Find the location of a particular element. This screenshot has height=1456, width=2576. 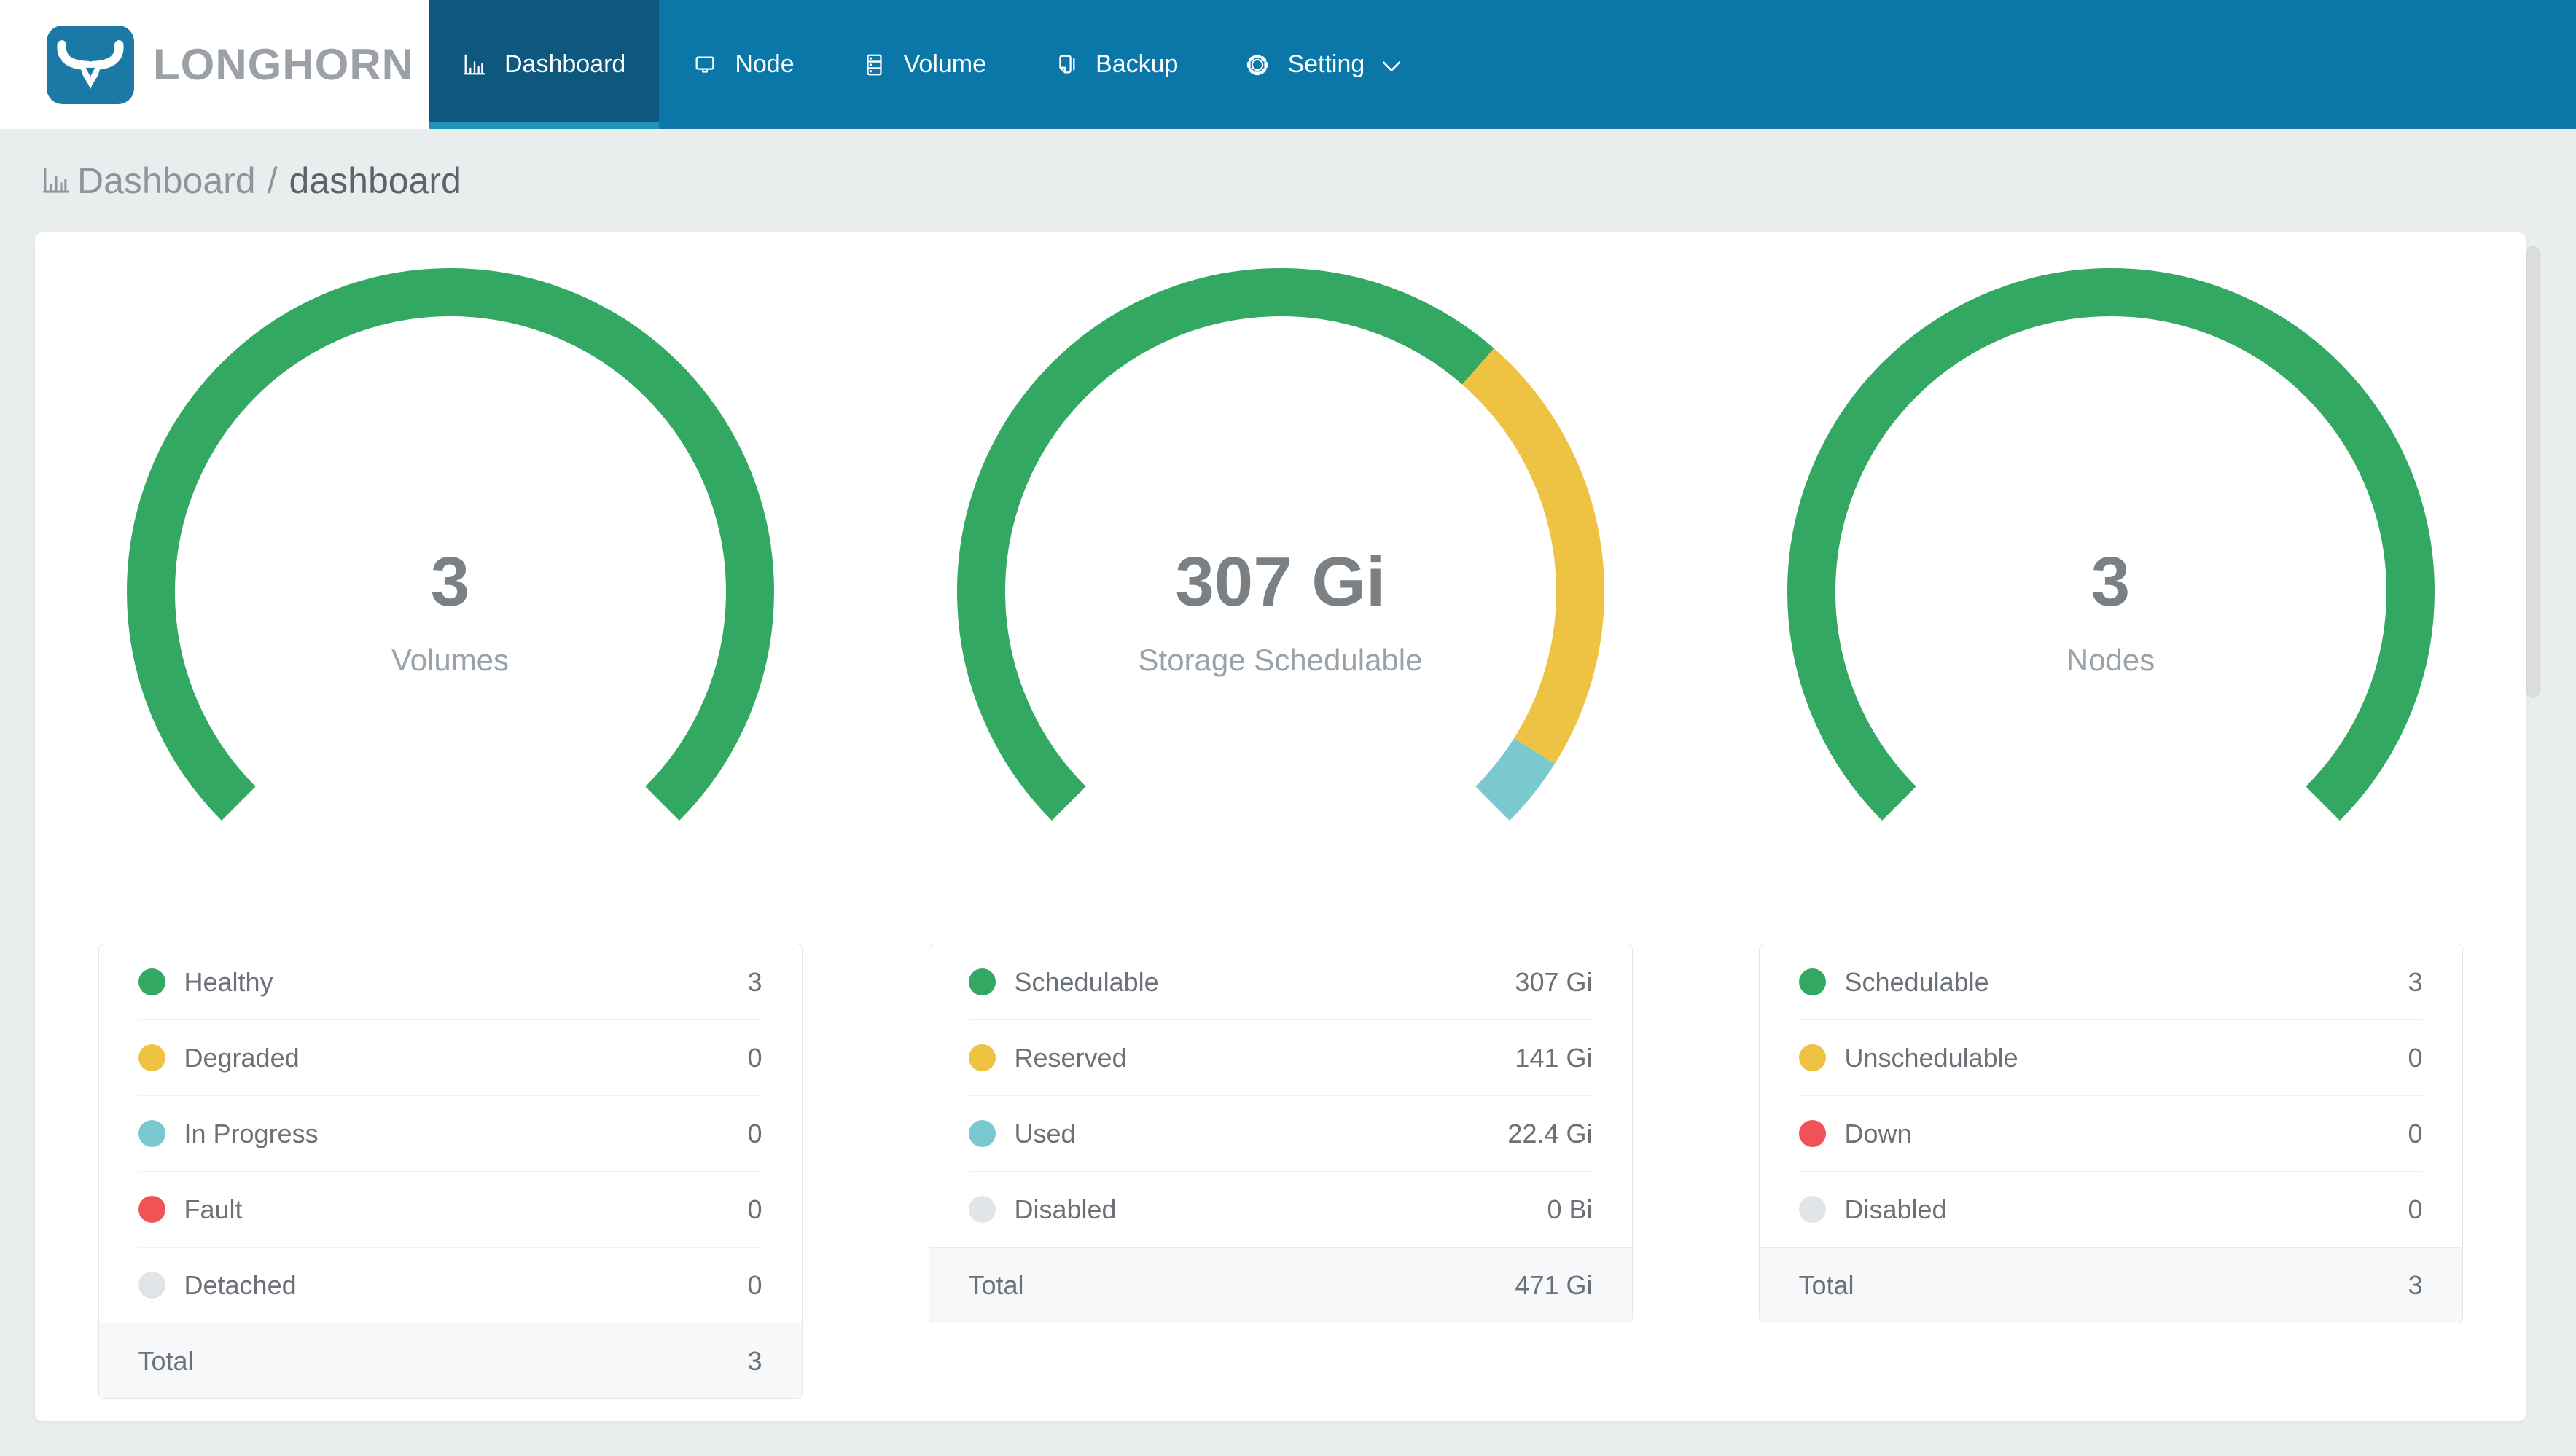

nav-item-setting: Setting is located at coordinates (1323, 64).